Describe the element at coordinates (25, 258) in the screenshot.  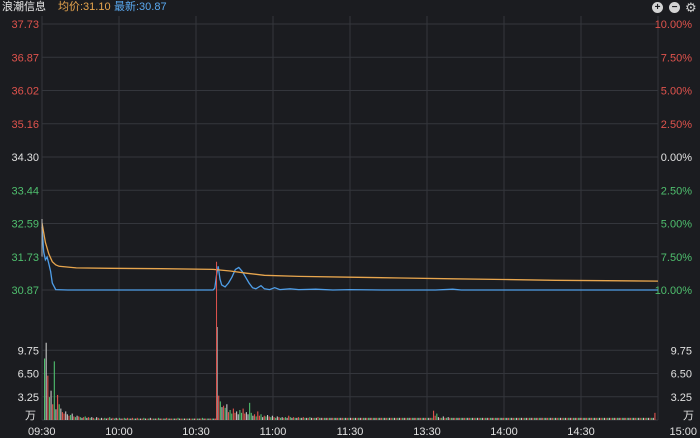
I see `price-tick-label: 31.73` at that location.